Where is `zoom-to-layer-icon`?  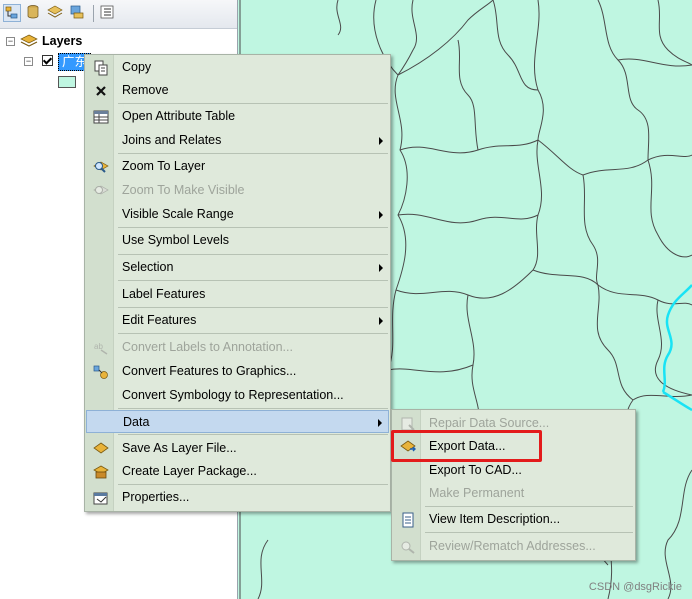
zoom-to-layer-icon is located at coordinates (101, 167).